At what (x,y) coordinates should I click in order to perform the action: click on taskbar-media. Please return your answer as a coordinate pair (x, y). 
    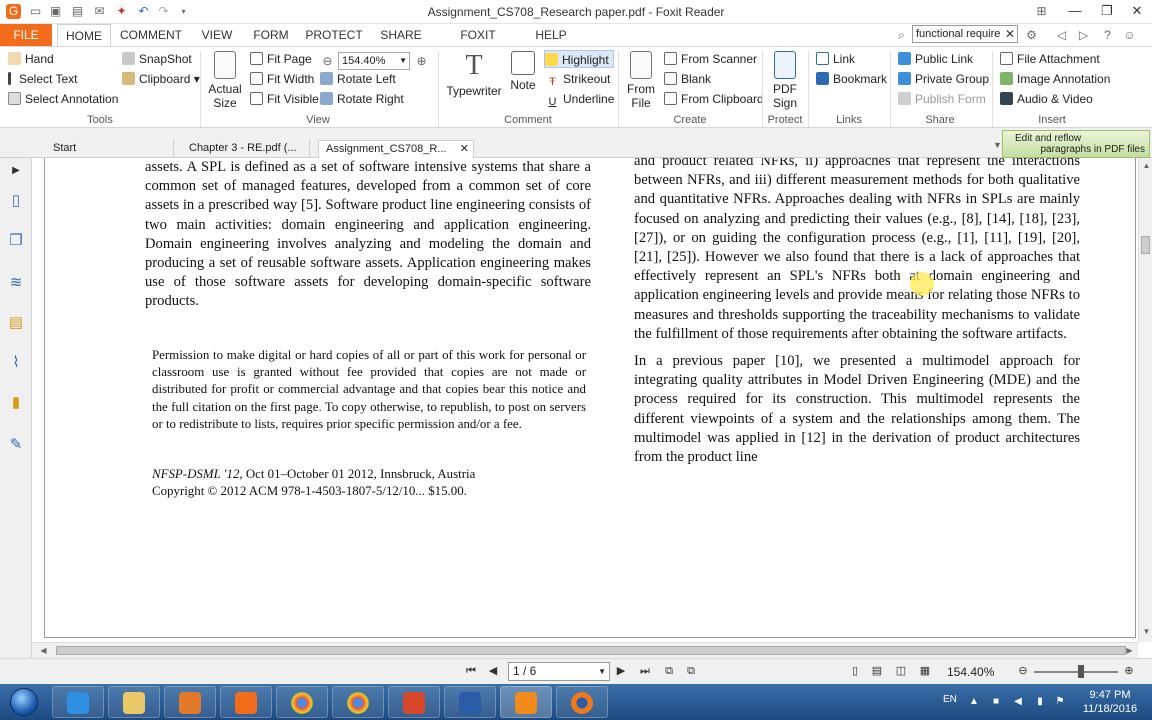
    Looking at the image, I should click on (190, 702).